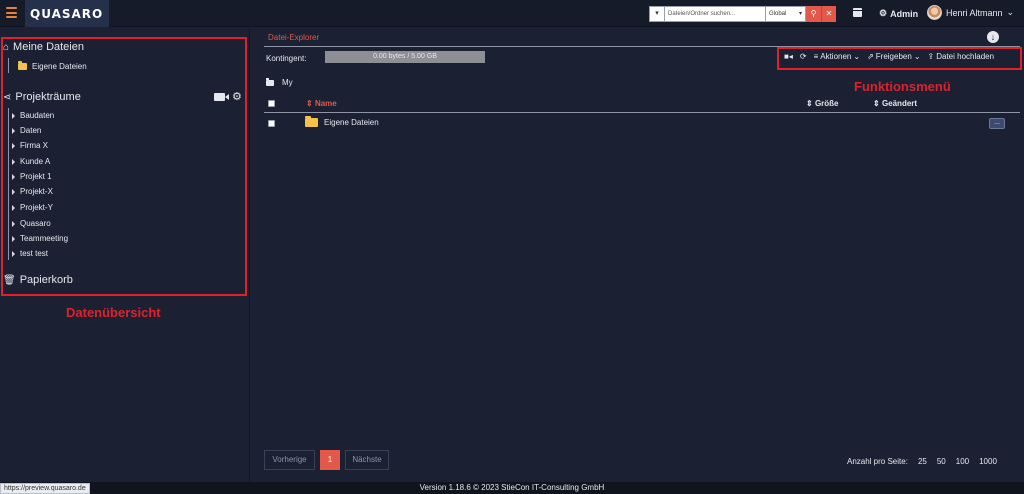 Image resolution: width=1024 pixels, height=494 pixels. I want to click on actions-dropdown: ≡ Aktionen ⌄, so click(837, 56).